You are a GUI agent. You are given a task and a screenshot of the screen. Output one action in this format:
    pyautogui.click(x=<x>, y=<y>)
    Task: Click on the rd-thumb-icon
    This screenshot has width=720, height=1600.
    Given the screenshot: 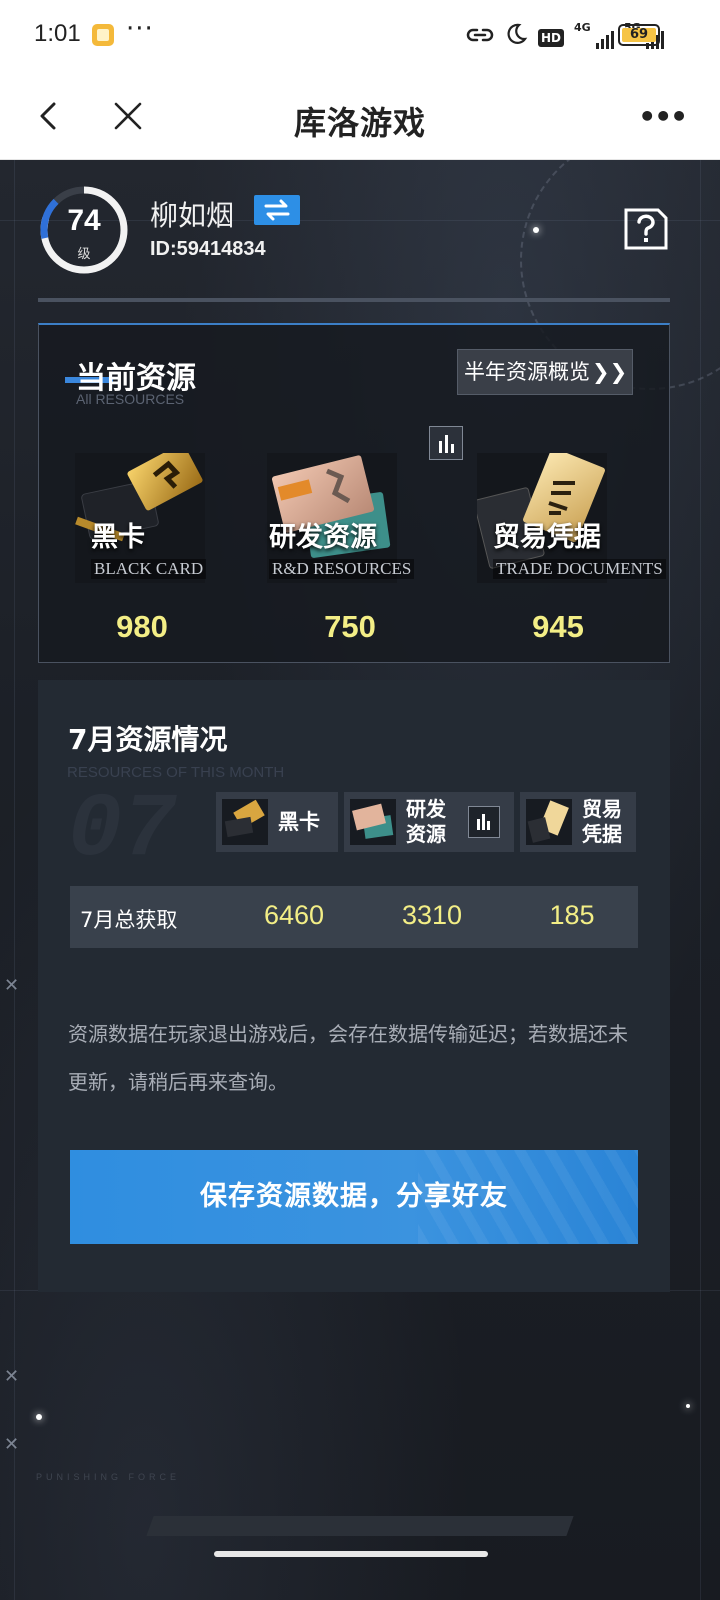 What is the action you would take?
    pyautogui.click(x=373, y=822)
    